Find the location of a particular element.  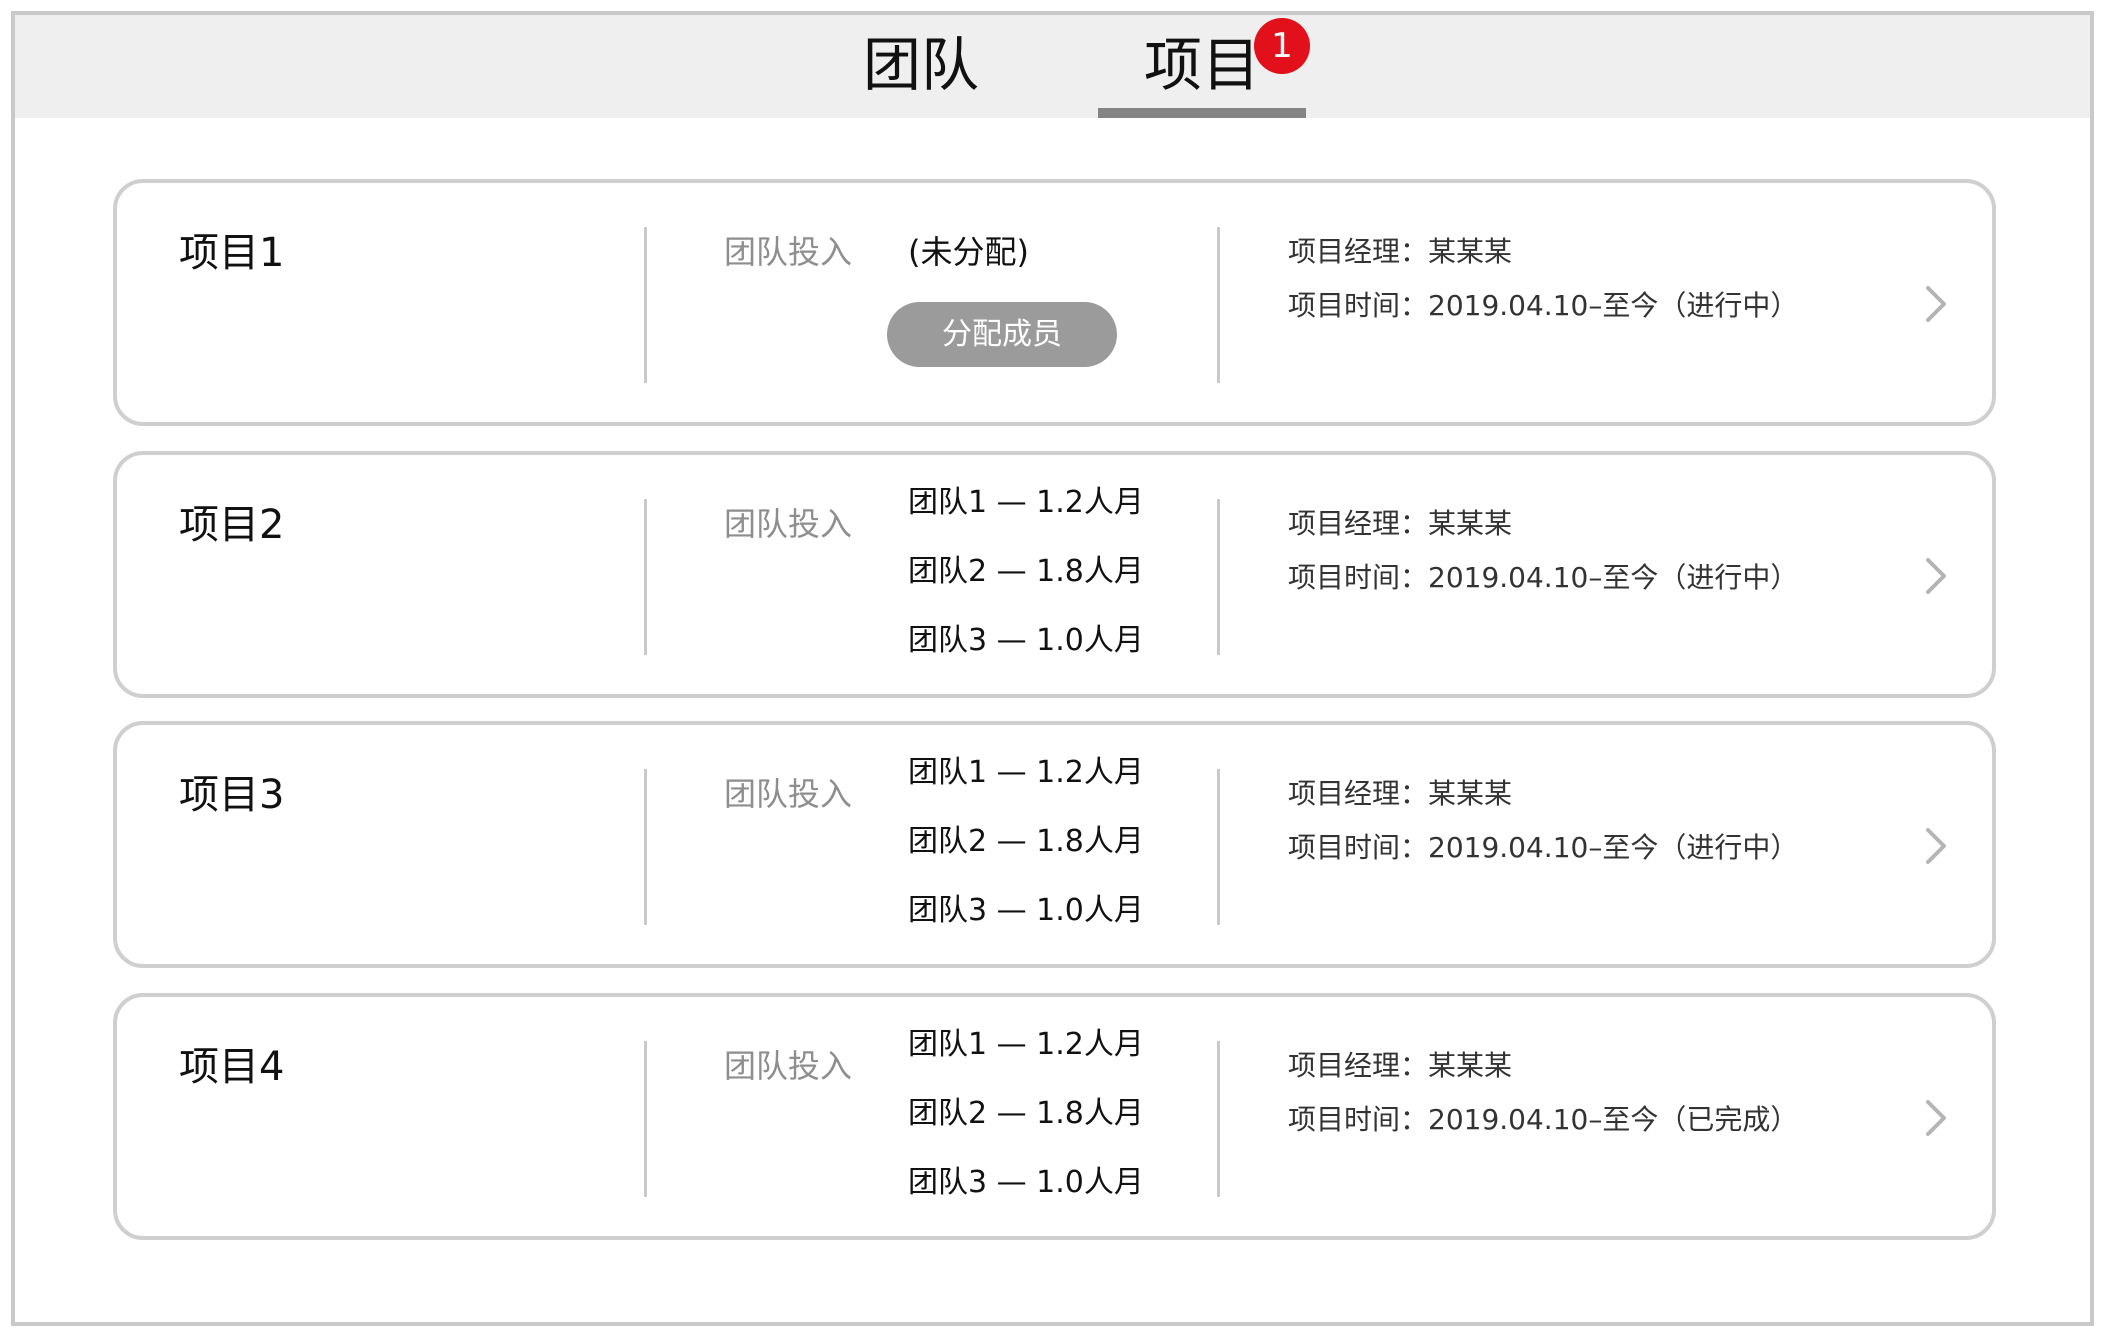

assign-members-button: 分配成员 is located at coordinates (1002, 334).